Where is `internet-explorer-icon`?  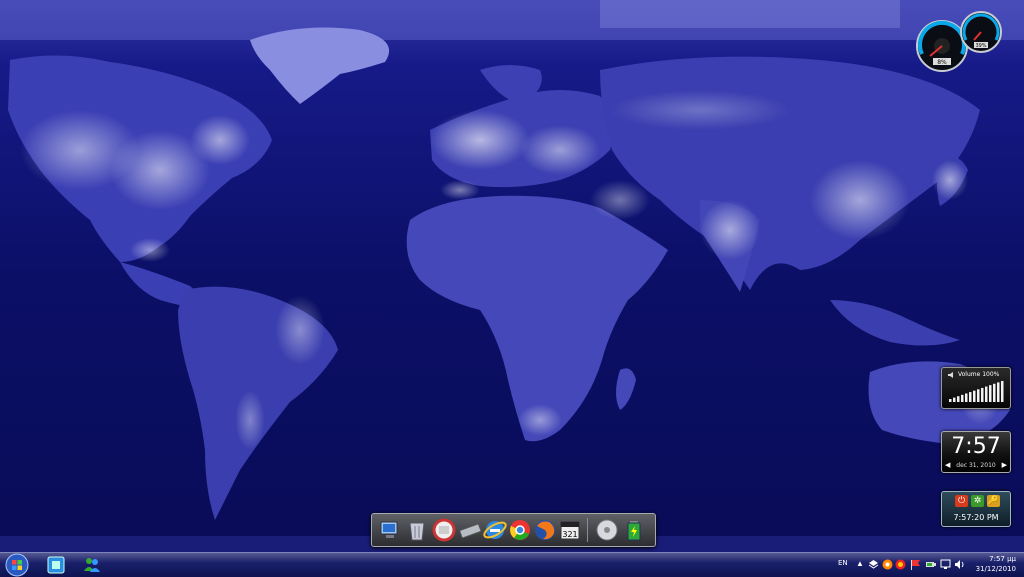 internet-explorer-icon is located at coordinates (495, 530).